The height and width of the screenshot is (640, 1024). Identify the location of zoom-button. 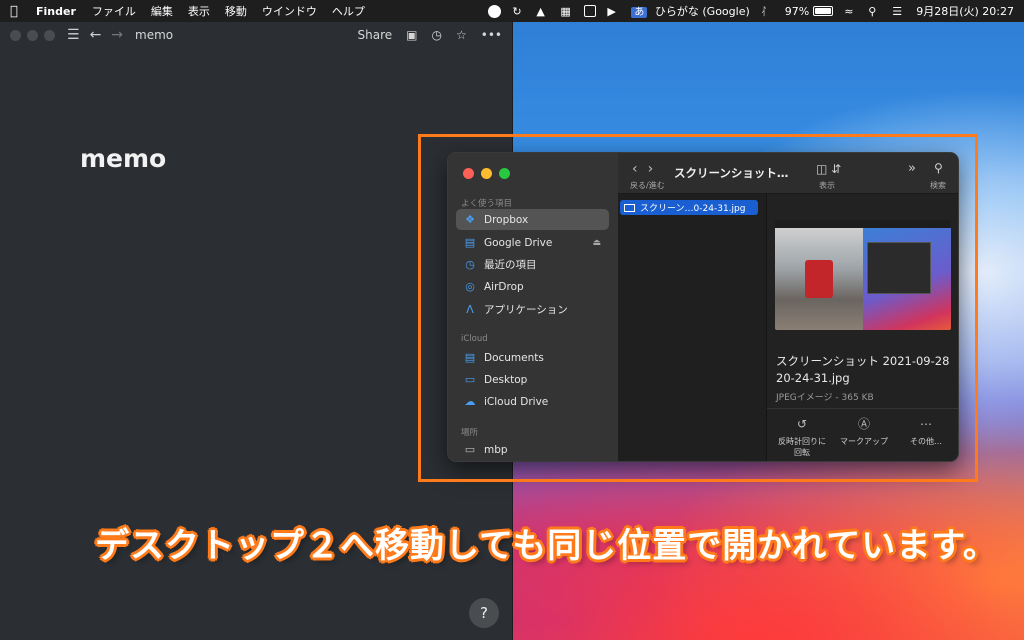
(49, 35).